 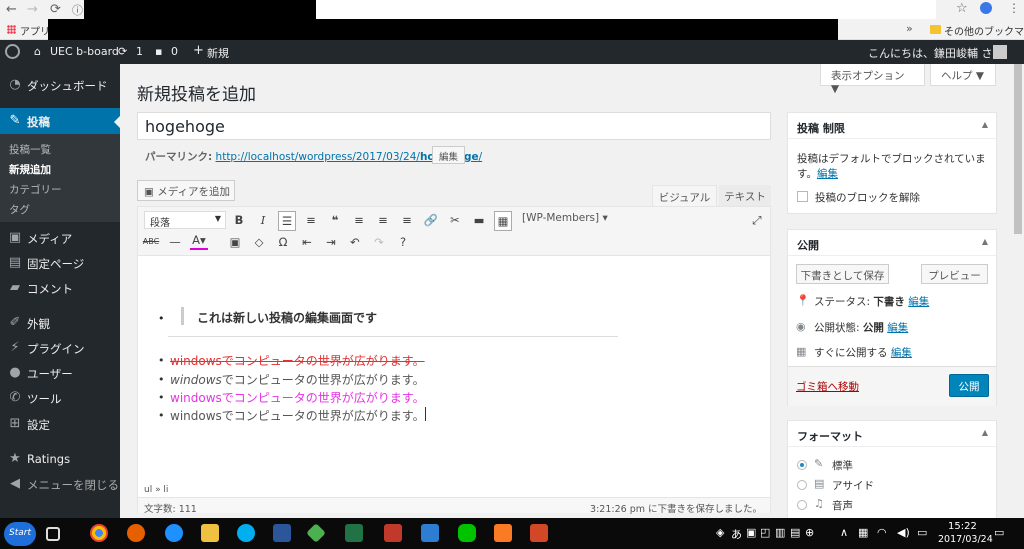 I want to click on sidebar-item-media: ▣ メディア, so click(x=60, y=238).